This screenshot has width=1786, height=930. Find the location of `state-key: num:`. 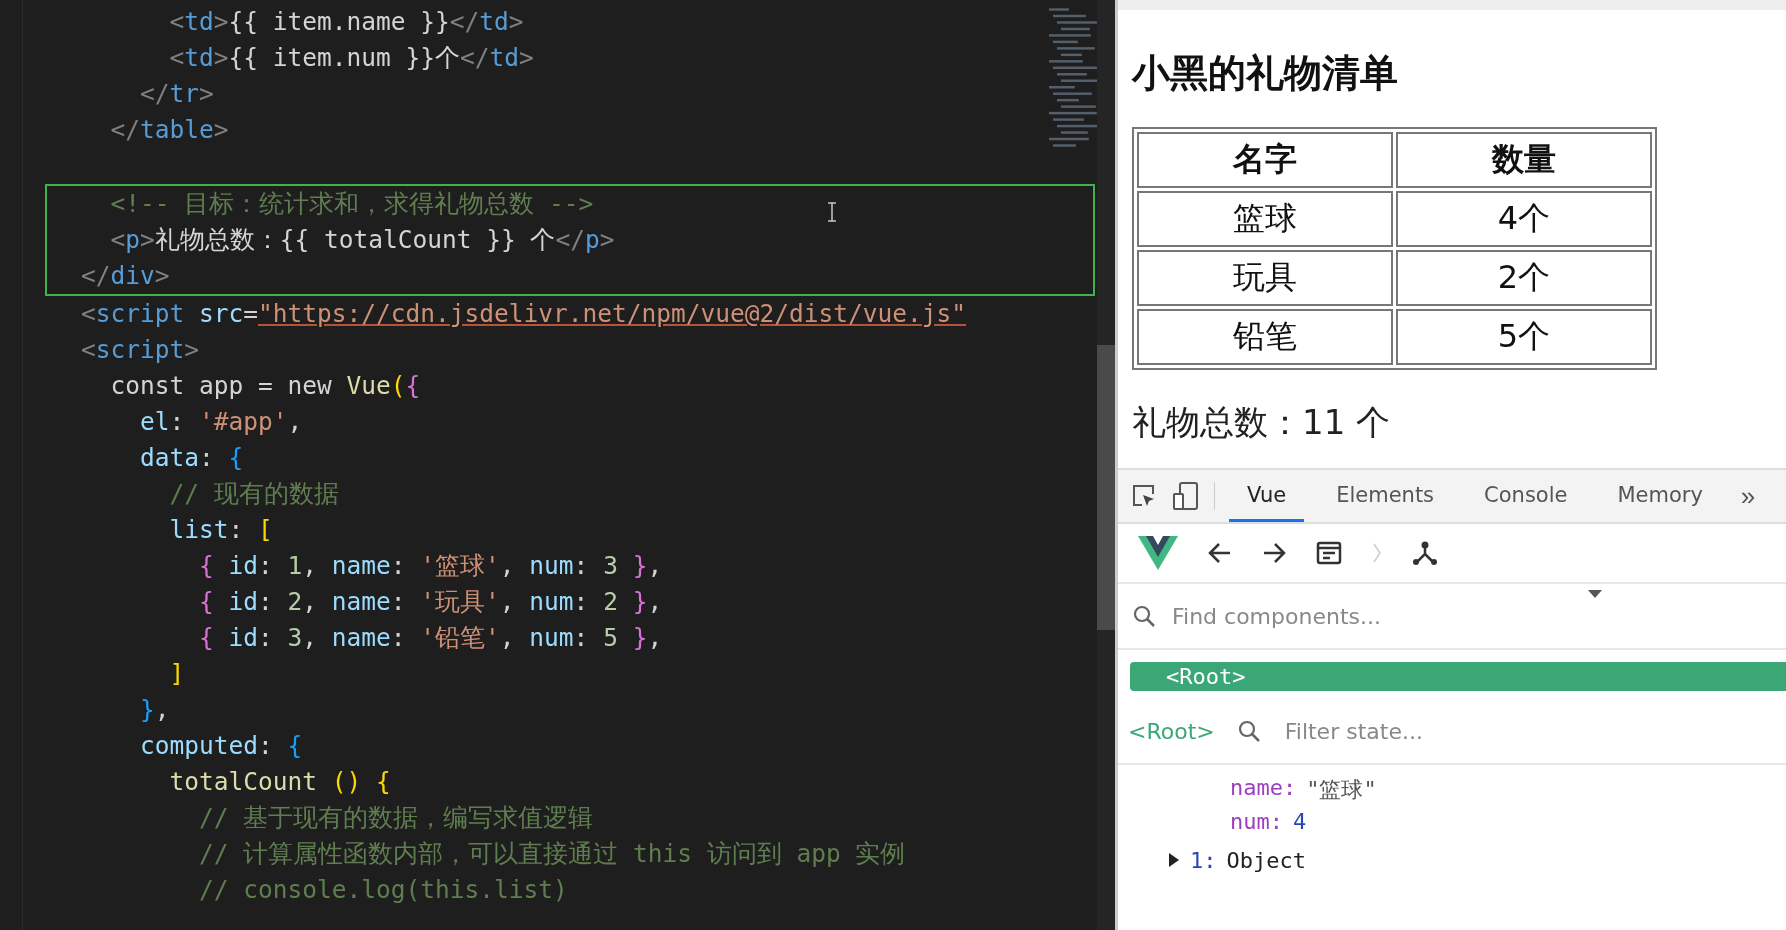

state-key: num: is located at coordinates (1256, 826).